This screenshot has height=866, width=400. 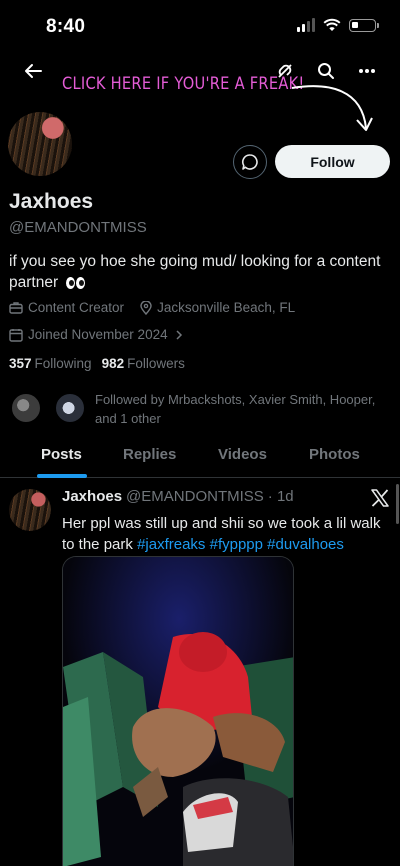 What do you see at coordinates (51, 201) in the screenshot?
I see `profile-display-name: Jaxhoes` at bounding box center [51, 201].